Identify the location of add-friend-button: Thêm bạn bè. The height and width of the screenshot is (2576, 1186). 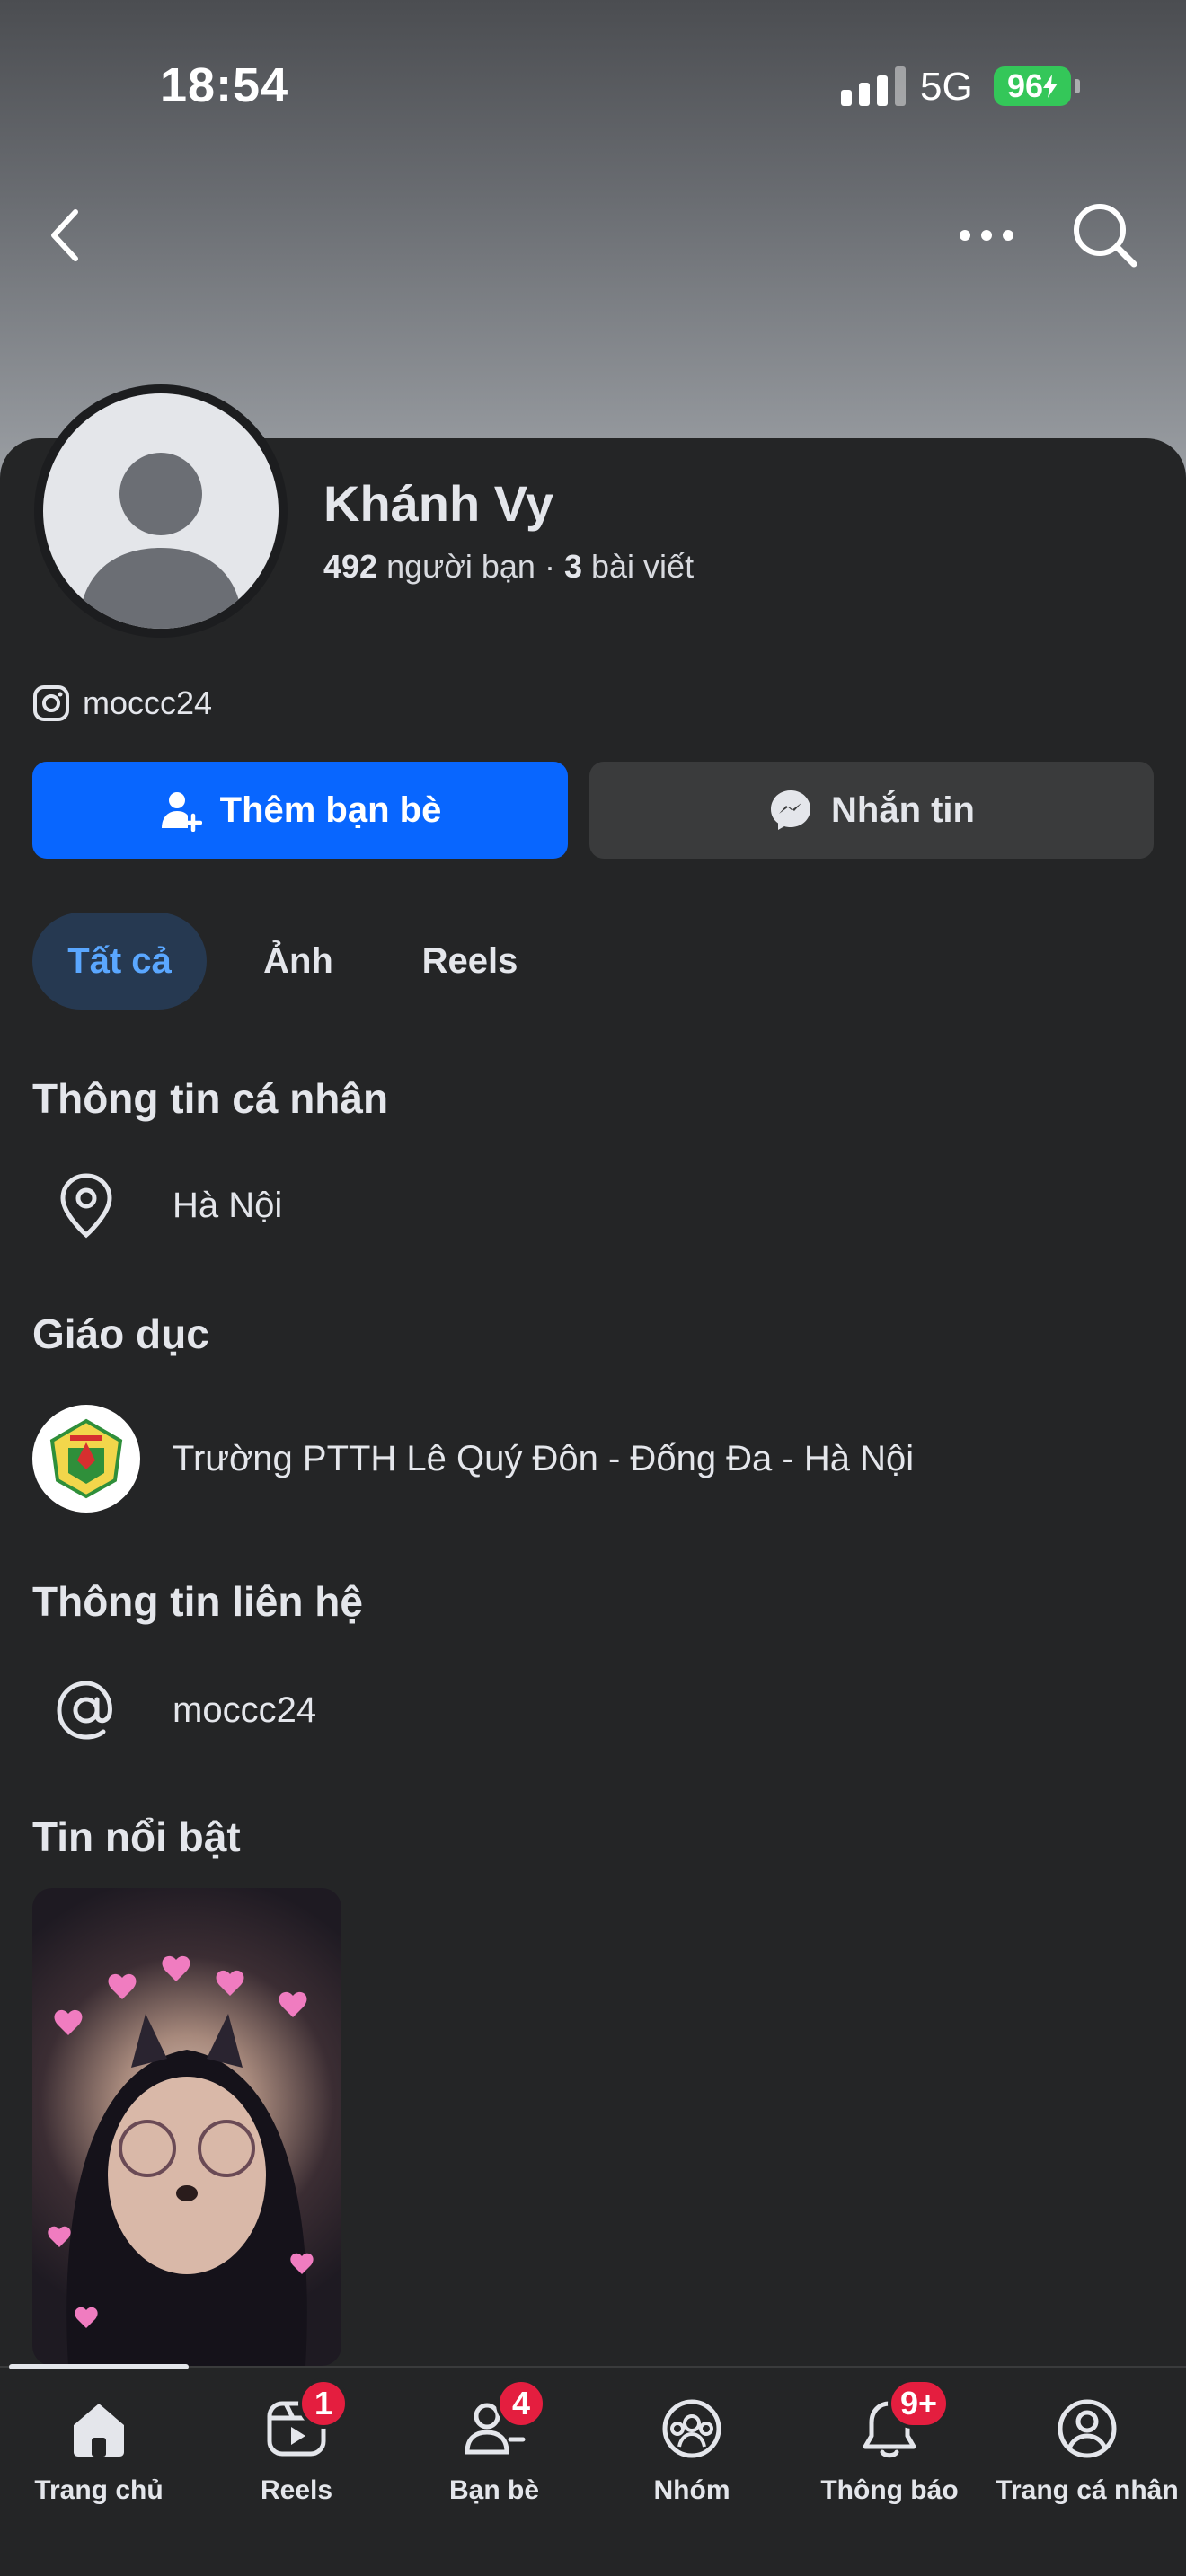
(300, 810).